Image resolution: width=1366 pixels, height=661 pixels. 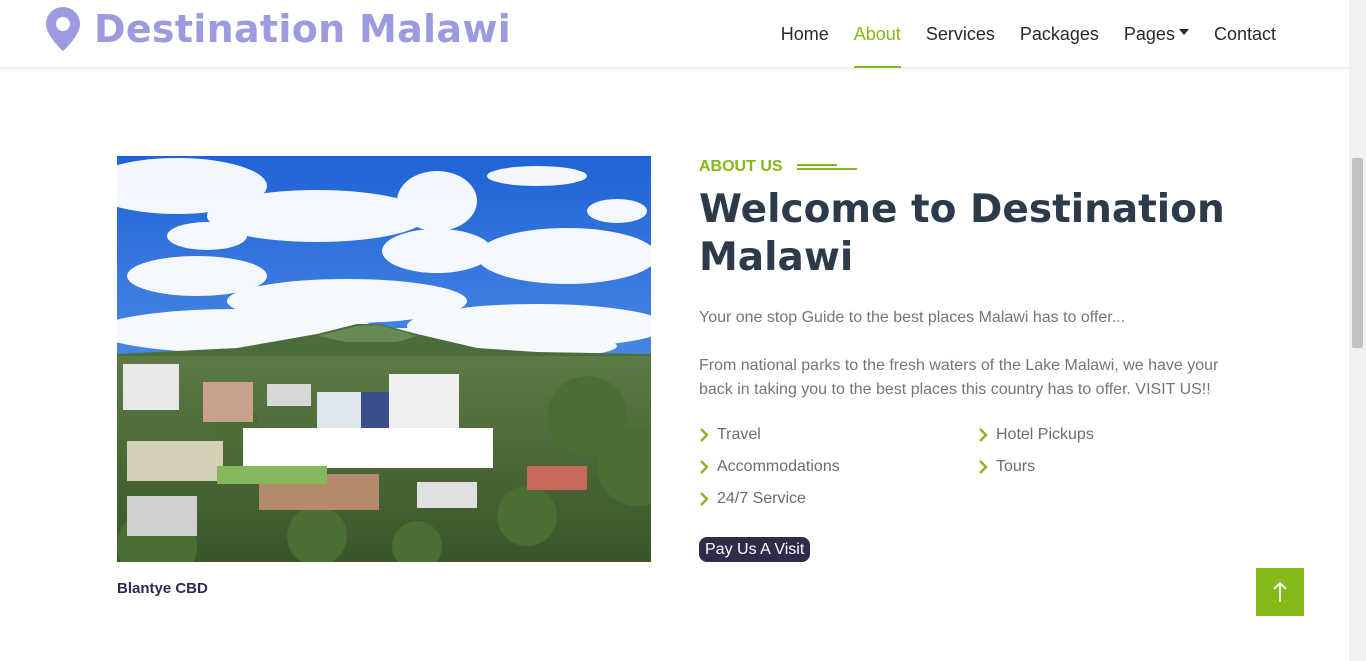 I want to click on feature-item: Accommodations, so click(x=769, y=467).